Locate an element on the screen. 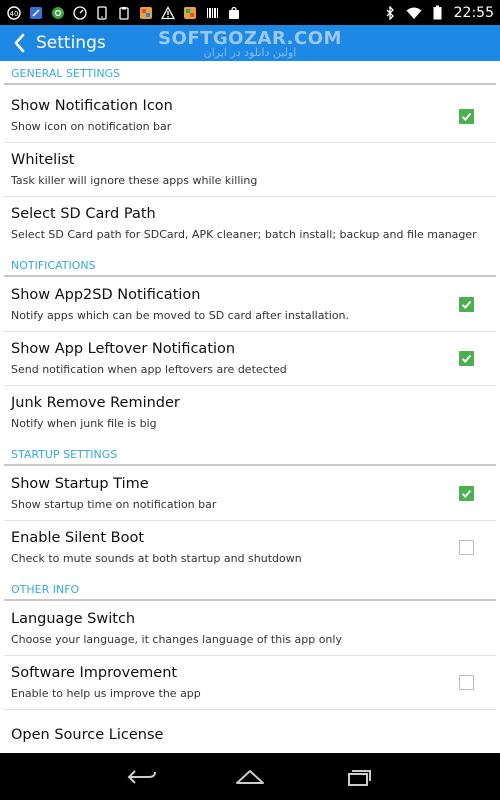 The image size is (500, 800). pref-title: Whitelist is located at coordinates (43, 160).